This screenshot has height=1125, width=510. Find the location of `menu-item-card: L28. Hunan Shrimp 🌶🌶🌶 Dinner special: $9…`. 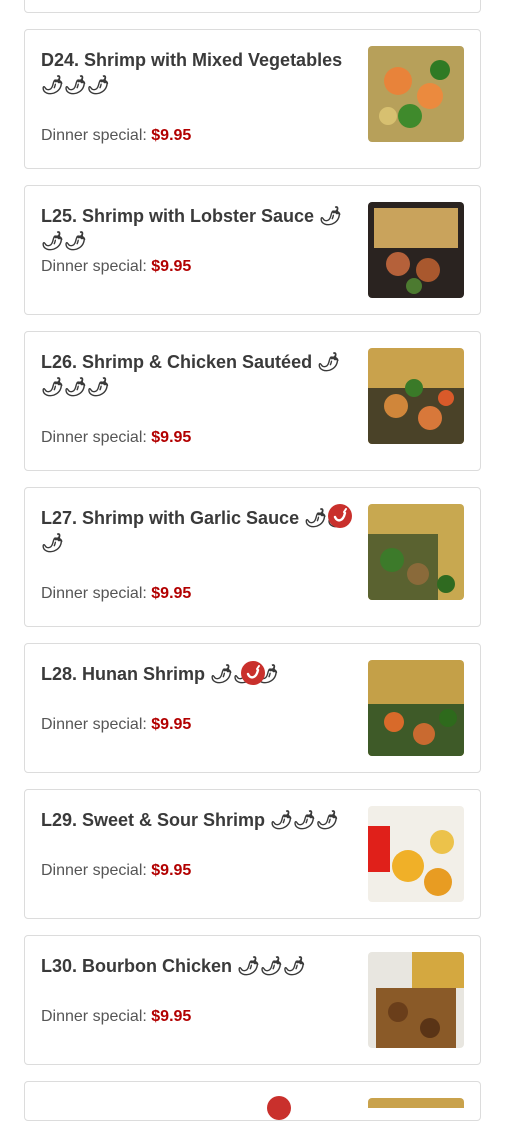

menu-item-card: L28. Hunan Shrimp 🌶🌶🌶 Dinner special: $9… is located at coordinates (252, 708).